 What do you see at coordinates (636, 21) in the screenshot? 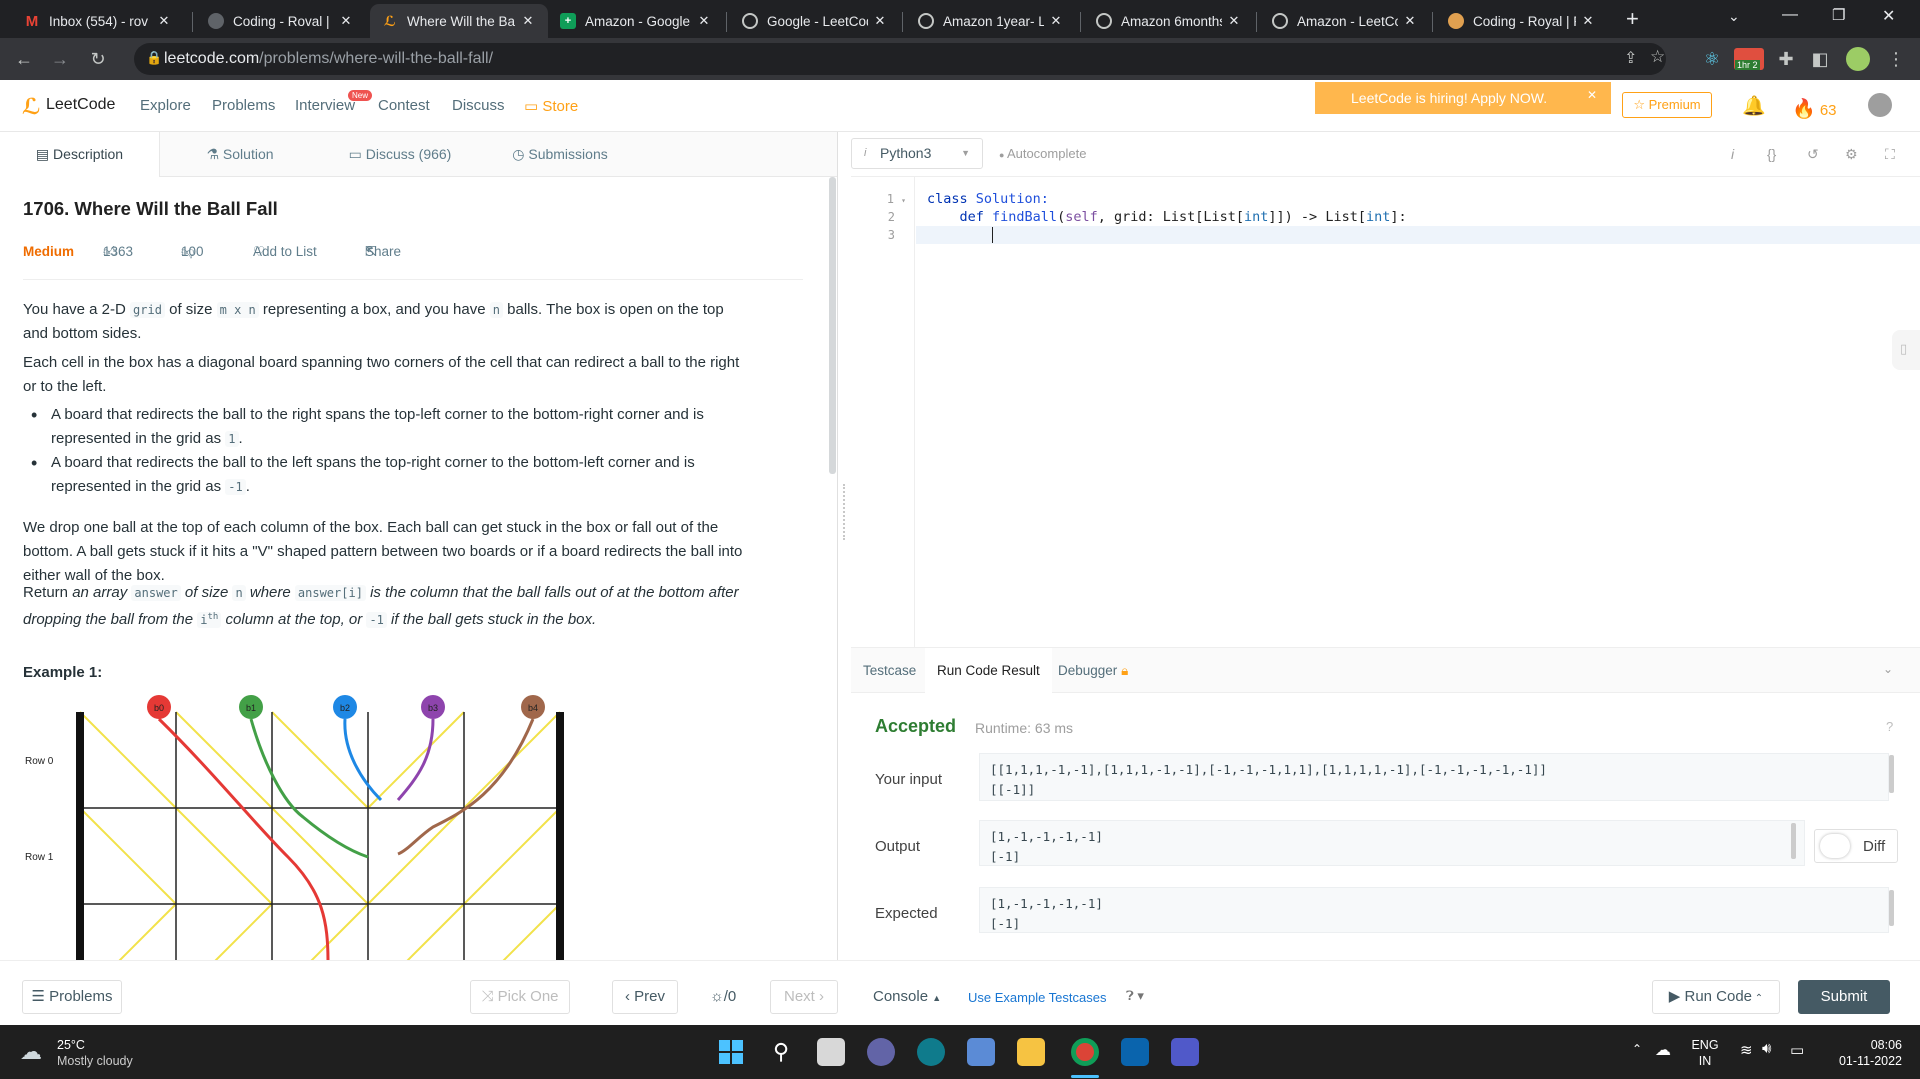
I see `browser-tab: + Amazon - Google ✕` at bounding box center [636, 21].